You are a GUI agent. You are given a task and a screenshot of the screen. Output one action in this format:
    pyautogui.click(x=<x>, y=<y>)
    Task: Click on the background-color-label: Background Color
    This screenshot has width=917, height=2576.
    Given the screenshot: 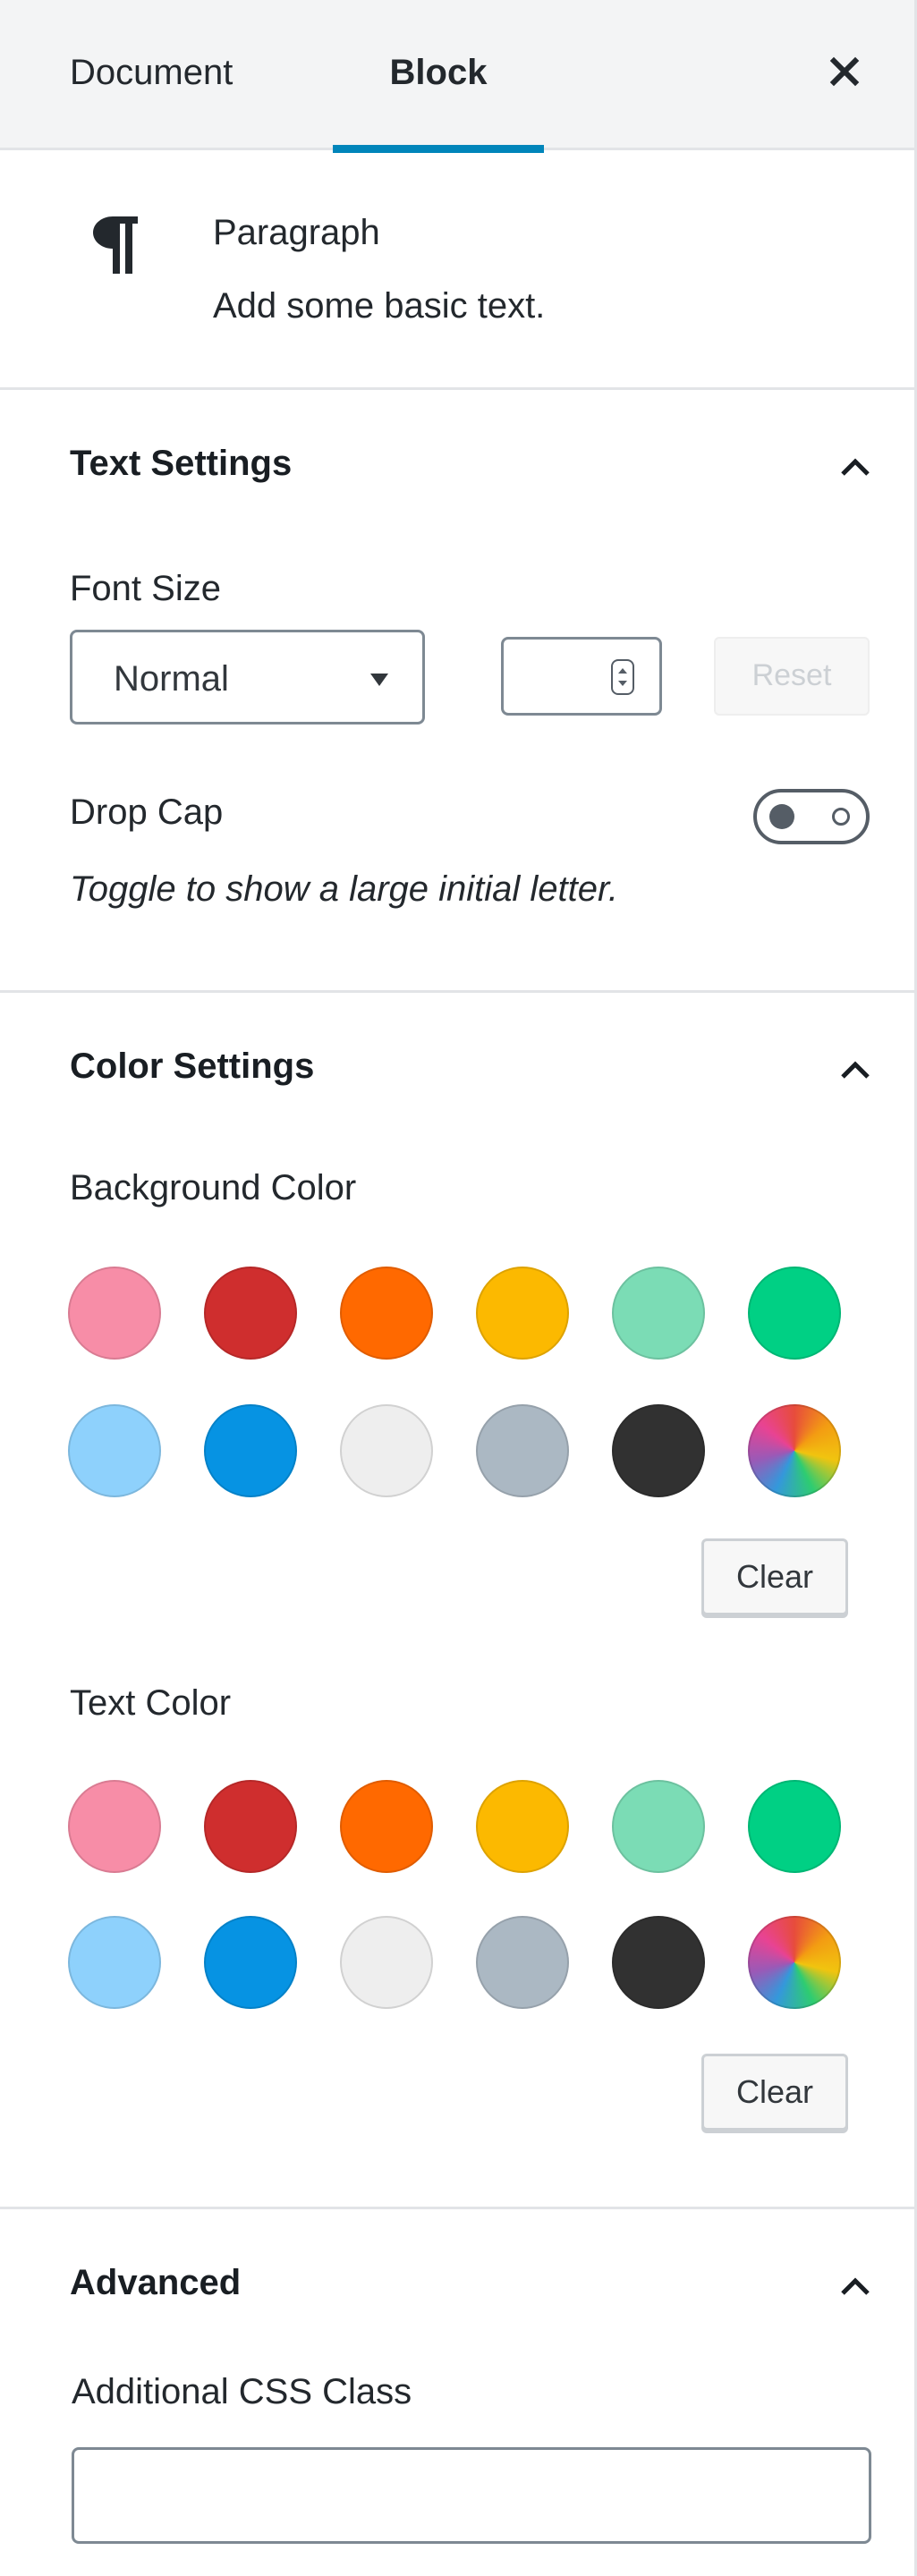 What is the action you would take?
    pyautogui.click(x=213, y=1188)
    